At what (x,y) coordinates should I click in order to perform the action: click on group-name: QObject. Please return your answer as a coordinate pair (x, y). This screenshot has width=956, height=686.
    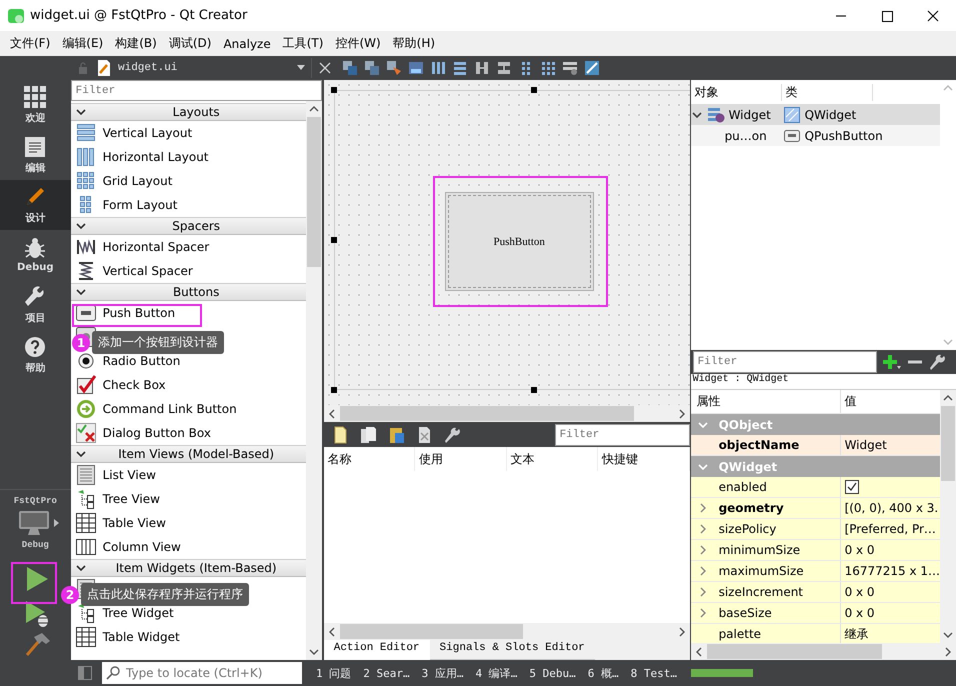
    Looking at the image, I should click on (745, 425).